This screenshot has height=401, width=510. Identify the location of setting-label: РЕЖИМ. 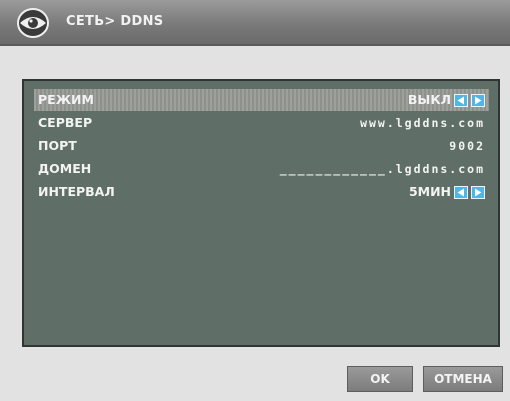
(66, 99).